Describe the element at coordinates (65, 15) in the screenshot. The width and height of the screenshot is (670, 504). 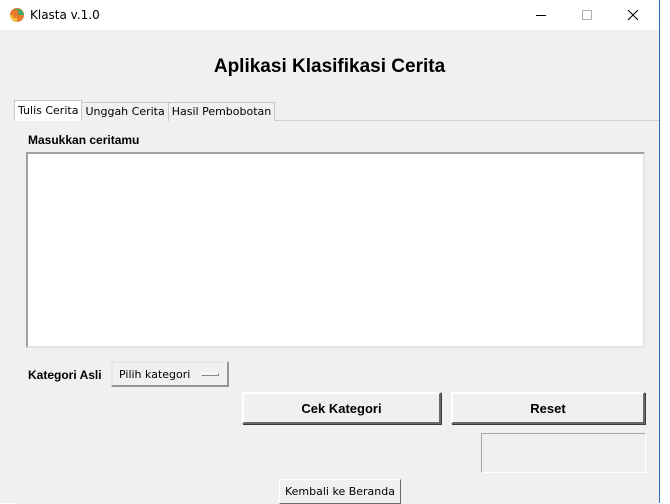
I see `window-title: Klasta v.1.0` at that location.